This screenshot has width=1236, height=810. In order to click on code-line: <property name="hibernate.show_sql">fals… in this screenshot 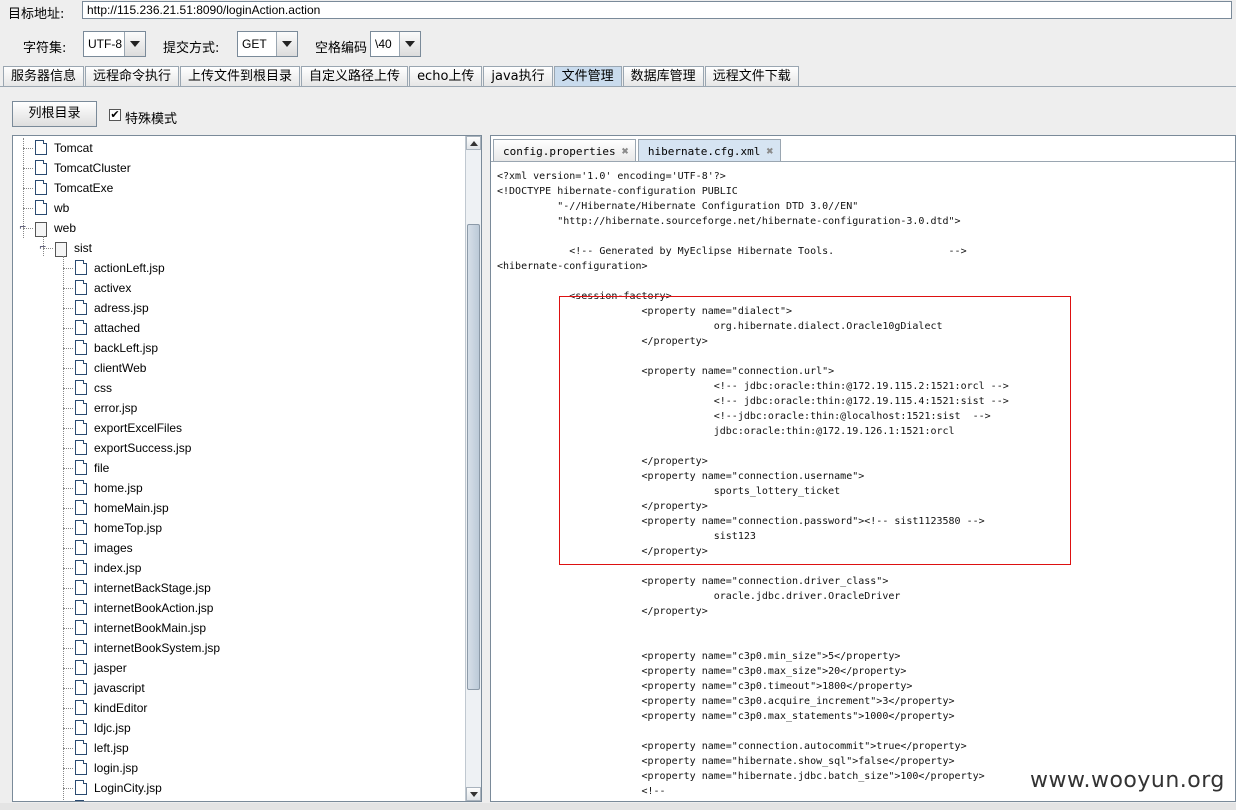, I will do `click(726, 761)`.